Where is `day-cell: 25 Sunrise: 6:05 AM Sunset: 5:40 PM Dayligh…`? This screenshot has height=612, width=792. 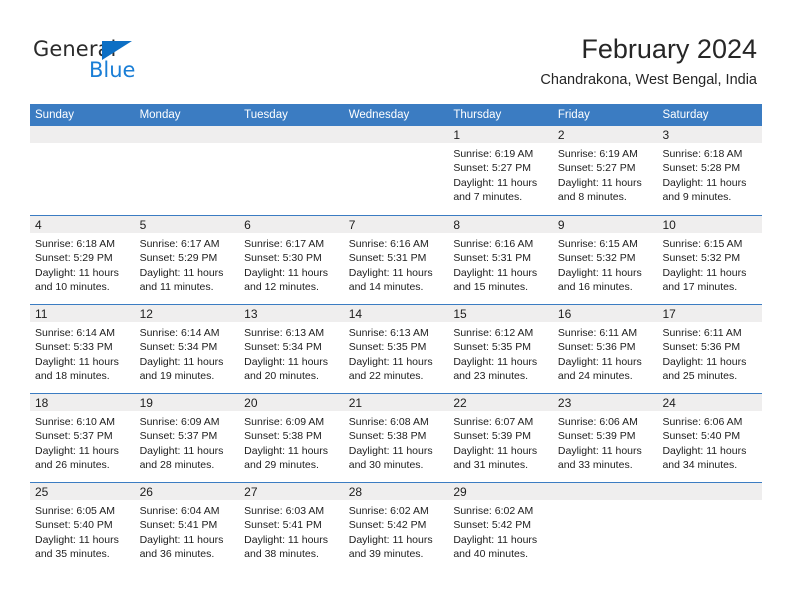
day-cell: 25 Sunrise: 6:05 AM Sunset: 5:40 PM Dayligh… is located at coordinates (82, 527).